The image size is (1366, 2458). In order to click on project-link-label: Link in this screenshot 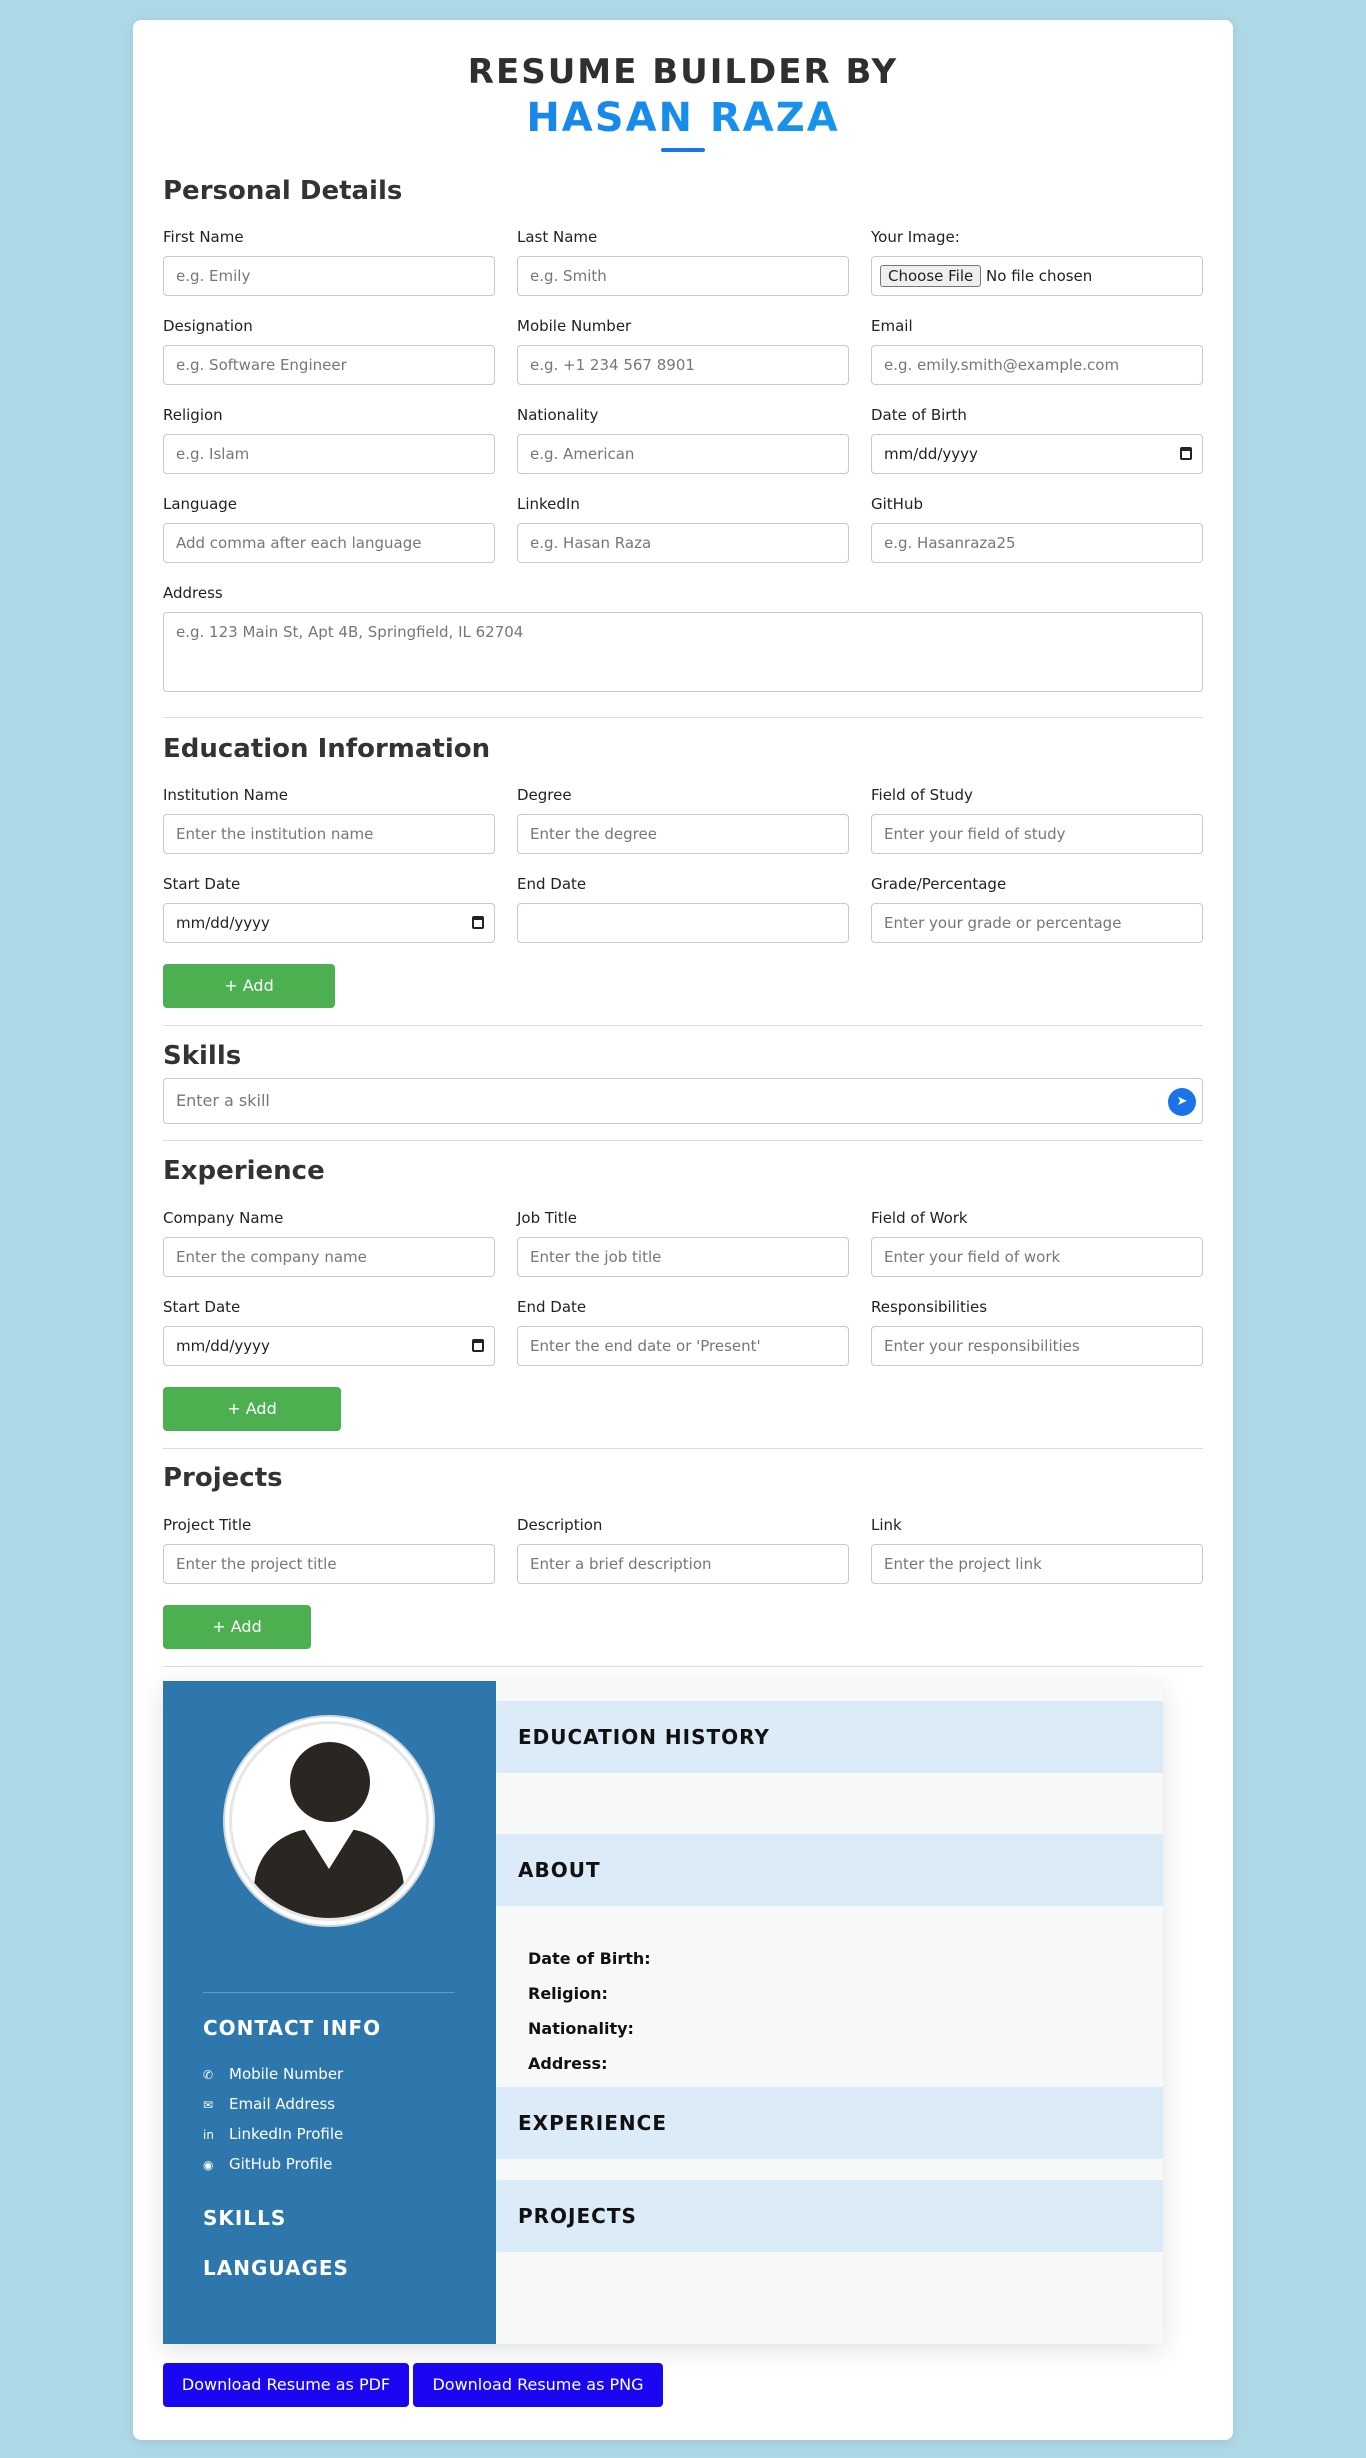, I will do `click(886, 1525)`.